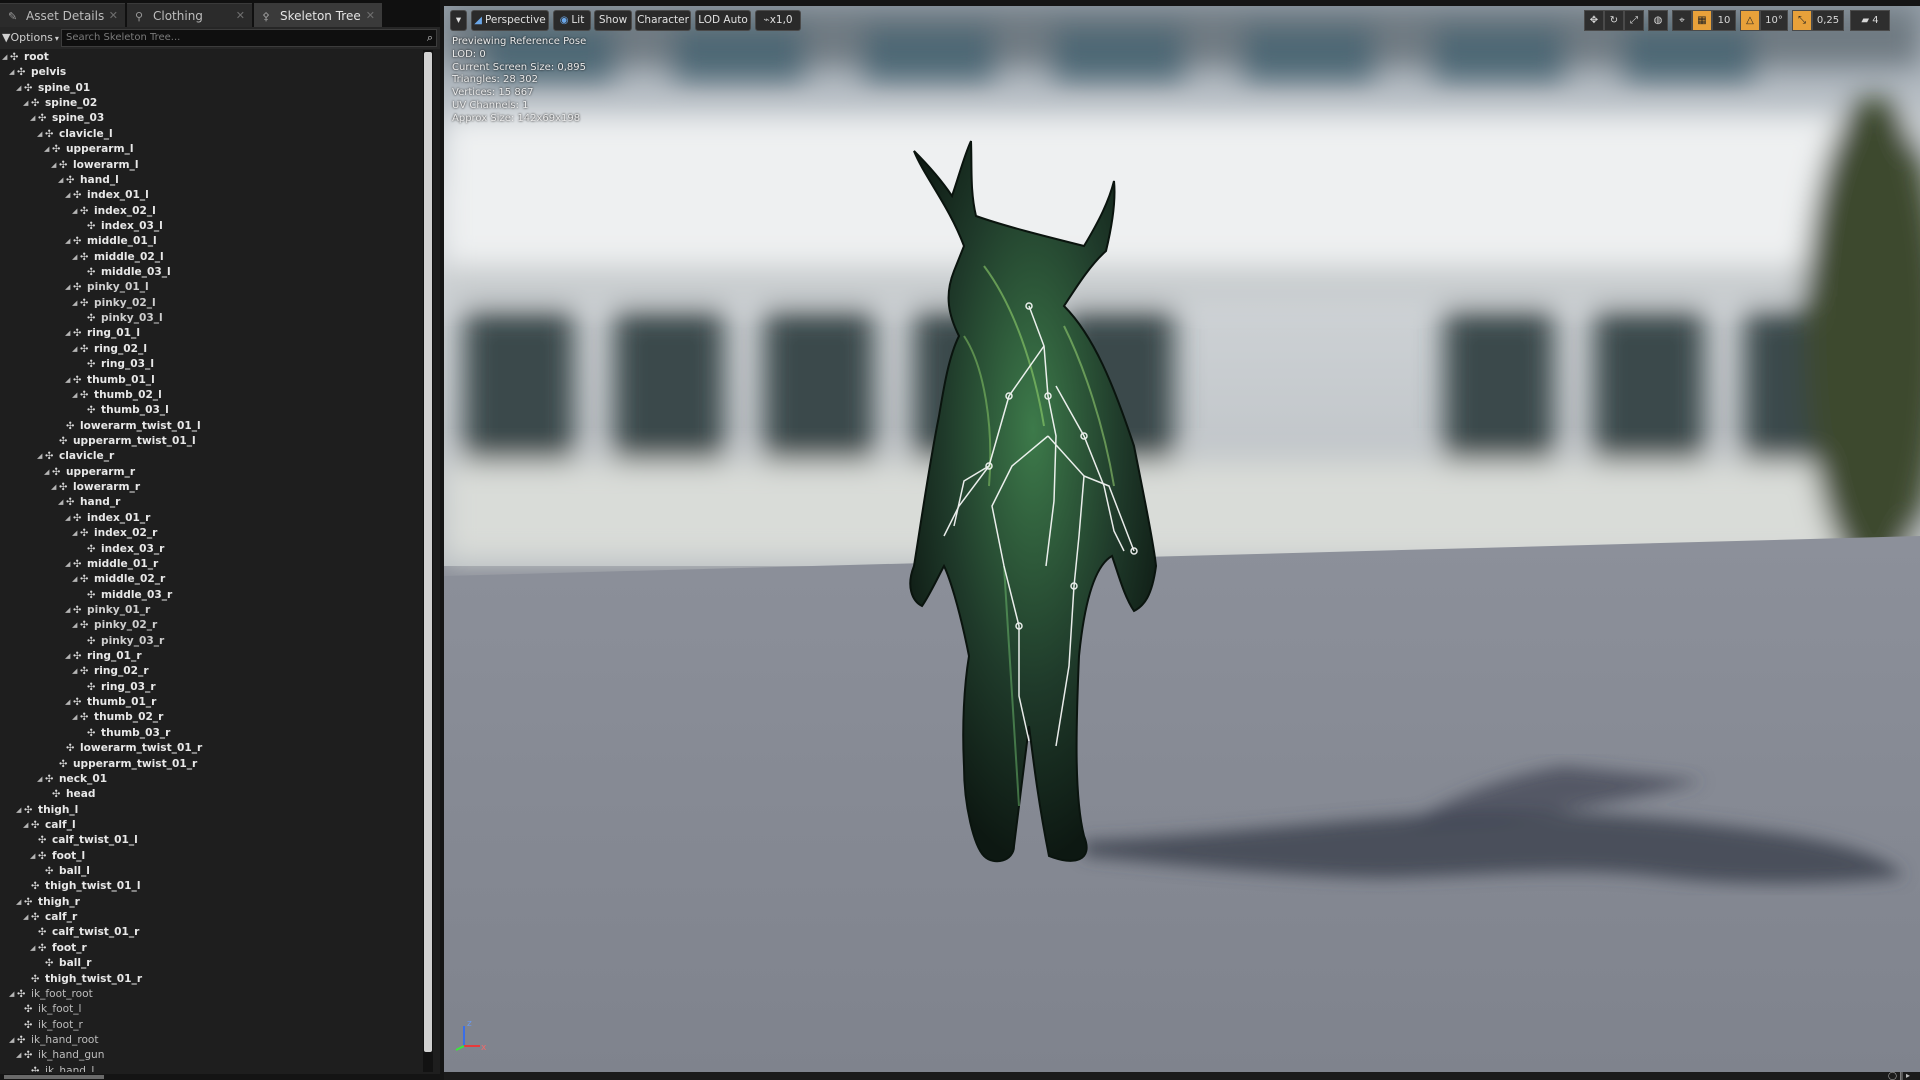  Describe the element at coordinates (212, 364) in the screenshot. I see `tree-row: ✣ ring_03_l` at that location.